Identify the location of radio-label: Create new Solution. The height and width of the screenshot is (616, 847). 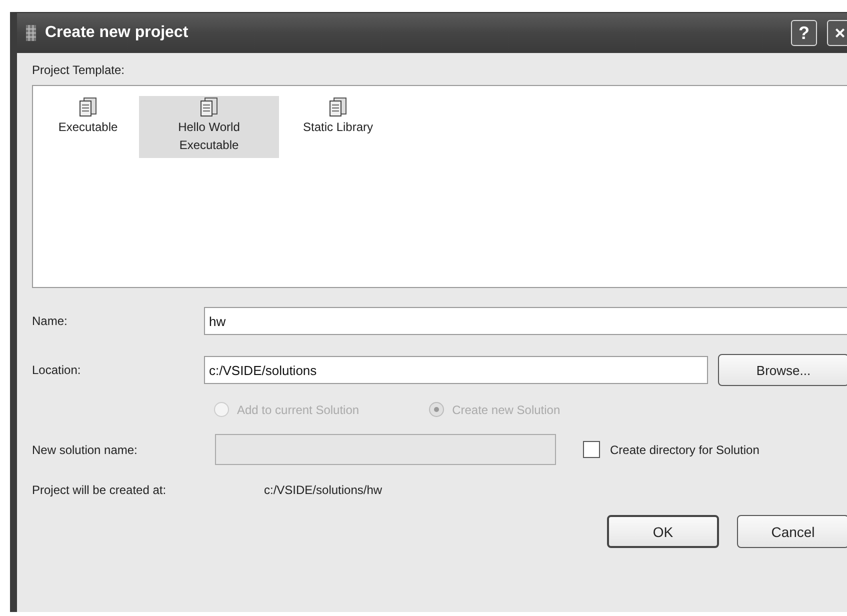
(506, 409).